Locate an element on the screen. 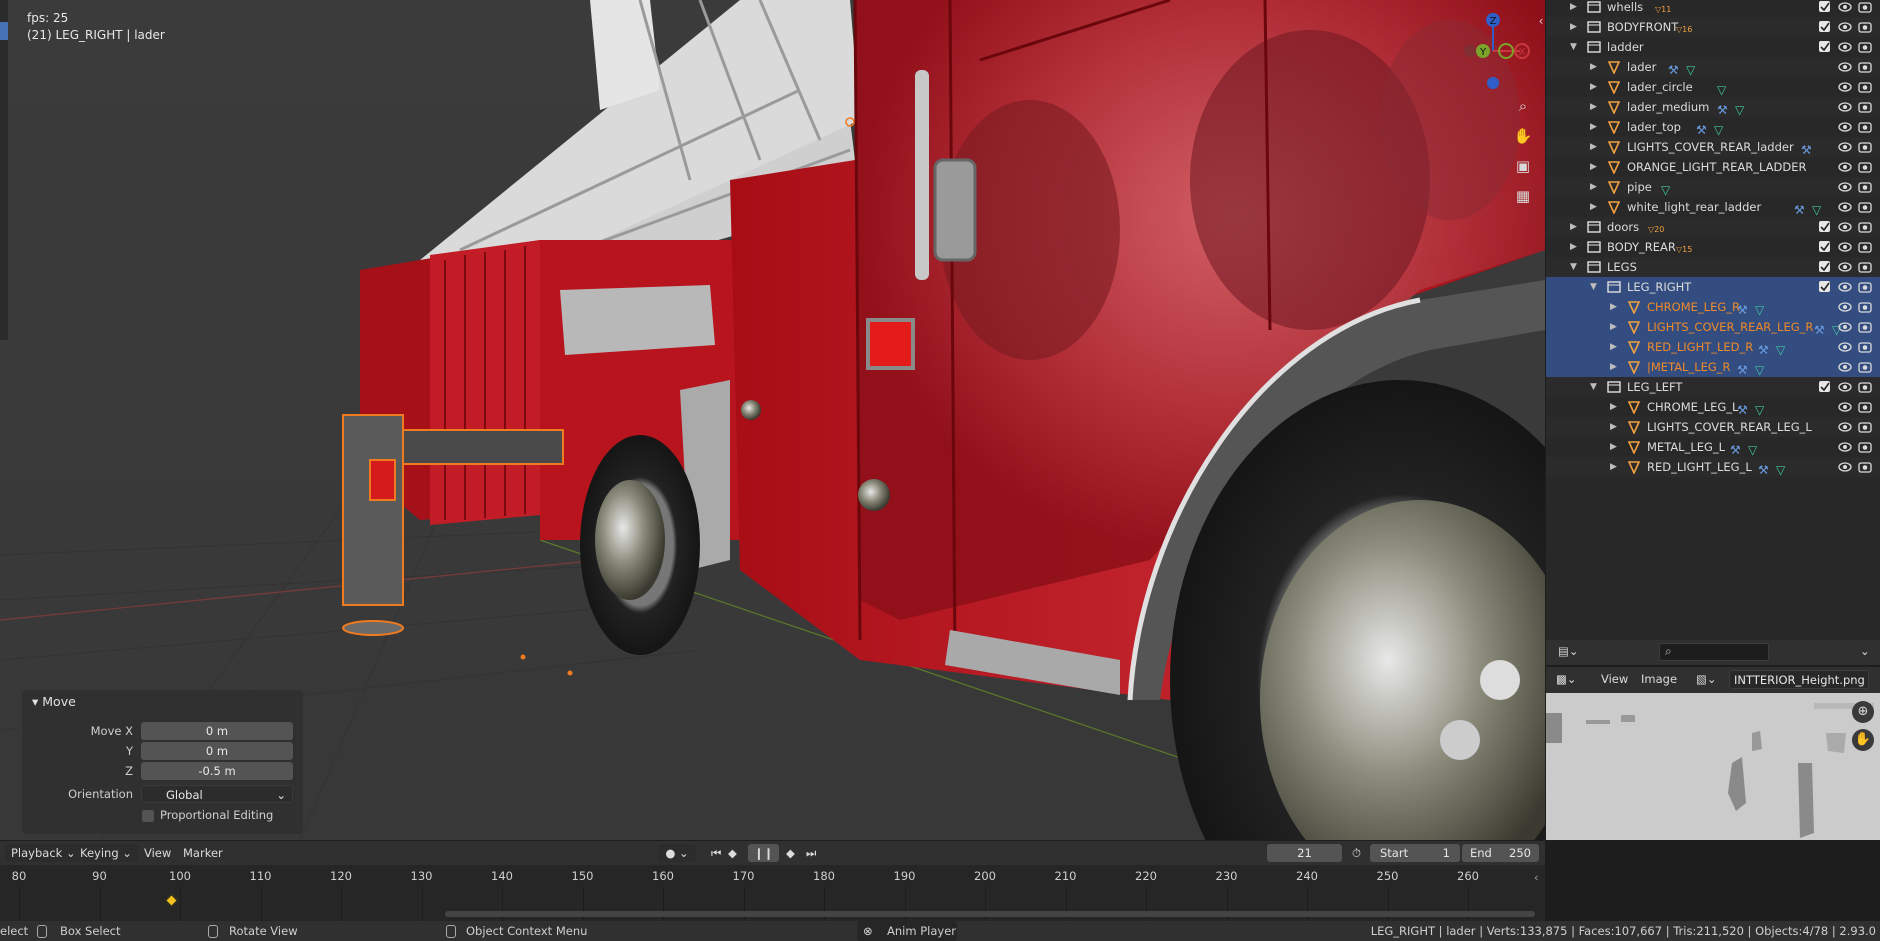 This screenshot has width=1880, height=941. outliner-item-name: CHROME_LEG_R is located at coordinates (1693, 307).